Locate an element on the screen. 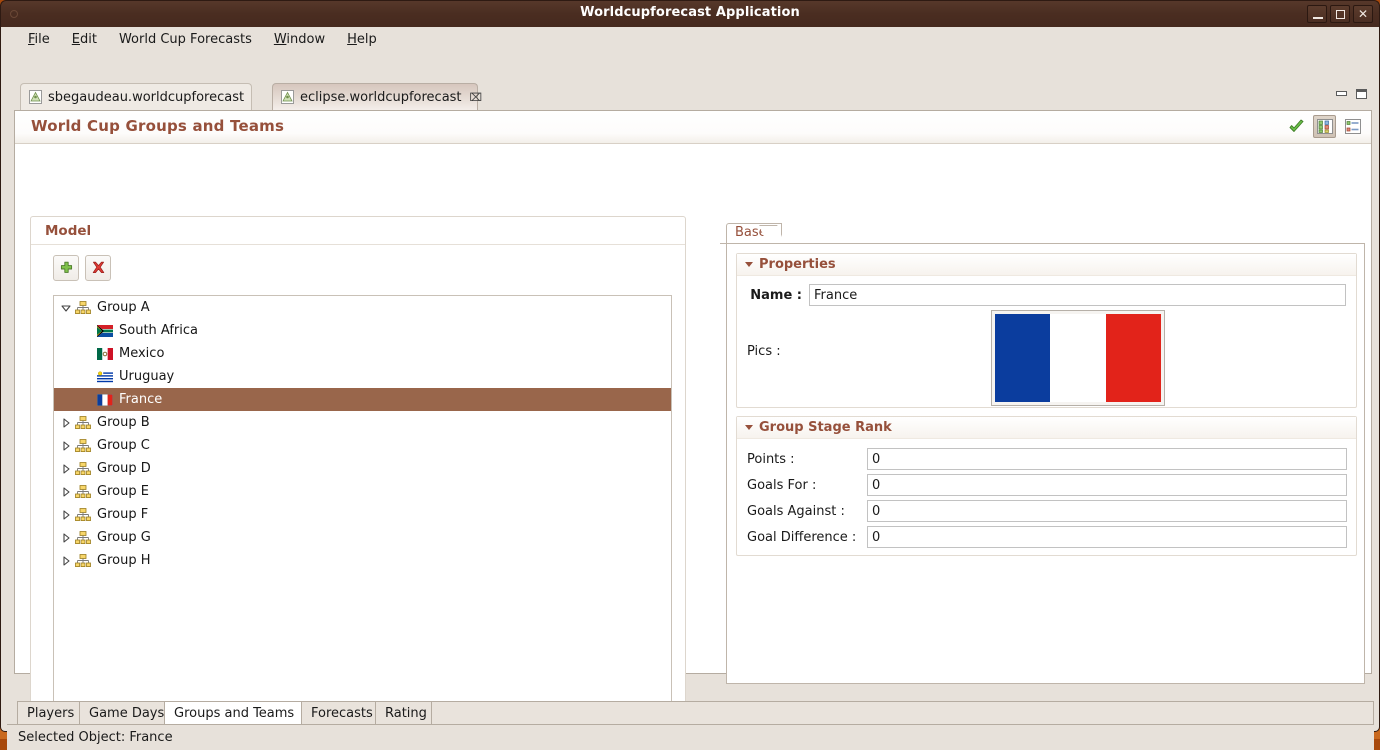 The height and width of the screenshot is (750, 1380). tree-row-group-e: Group E is located at coordinates (362, 491).